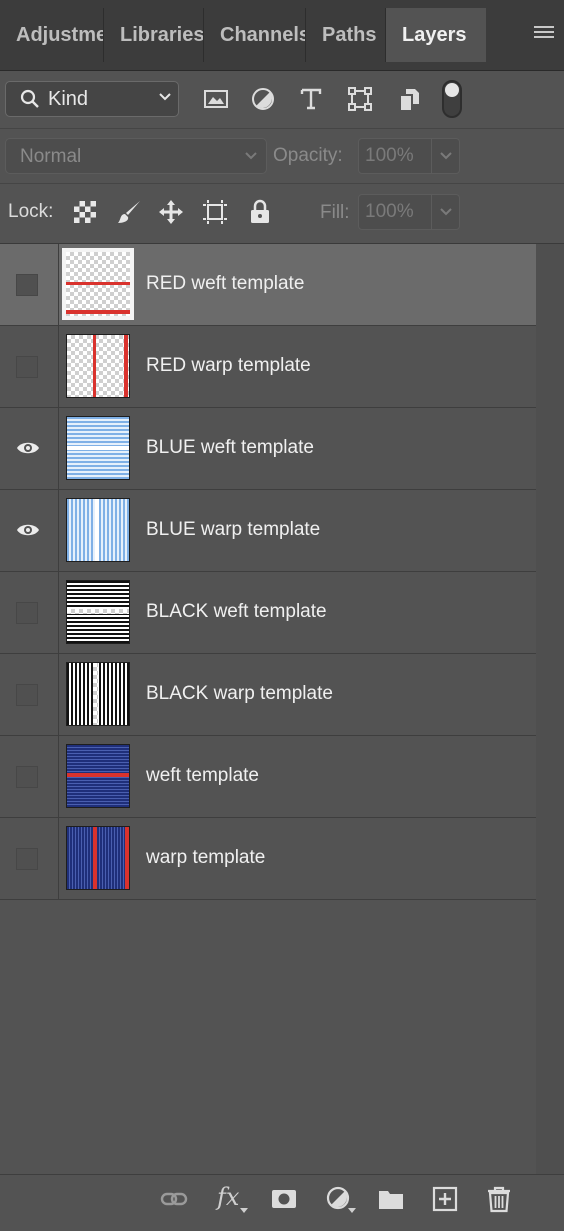  Describe the element at coordinates (239, 693) in the screenshot. I see `layer-name: BLACK warp template` at that location.